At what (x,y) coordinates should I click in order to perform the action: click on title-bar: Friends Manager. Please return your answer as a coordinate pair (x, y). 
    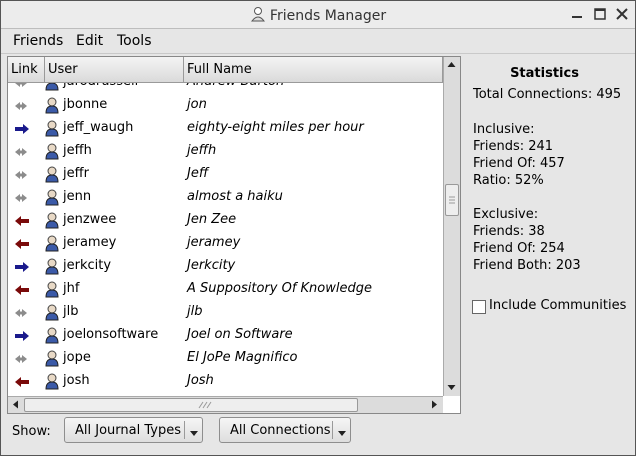
    Looking at the image, I should click on (318, 15).